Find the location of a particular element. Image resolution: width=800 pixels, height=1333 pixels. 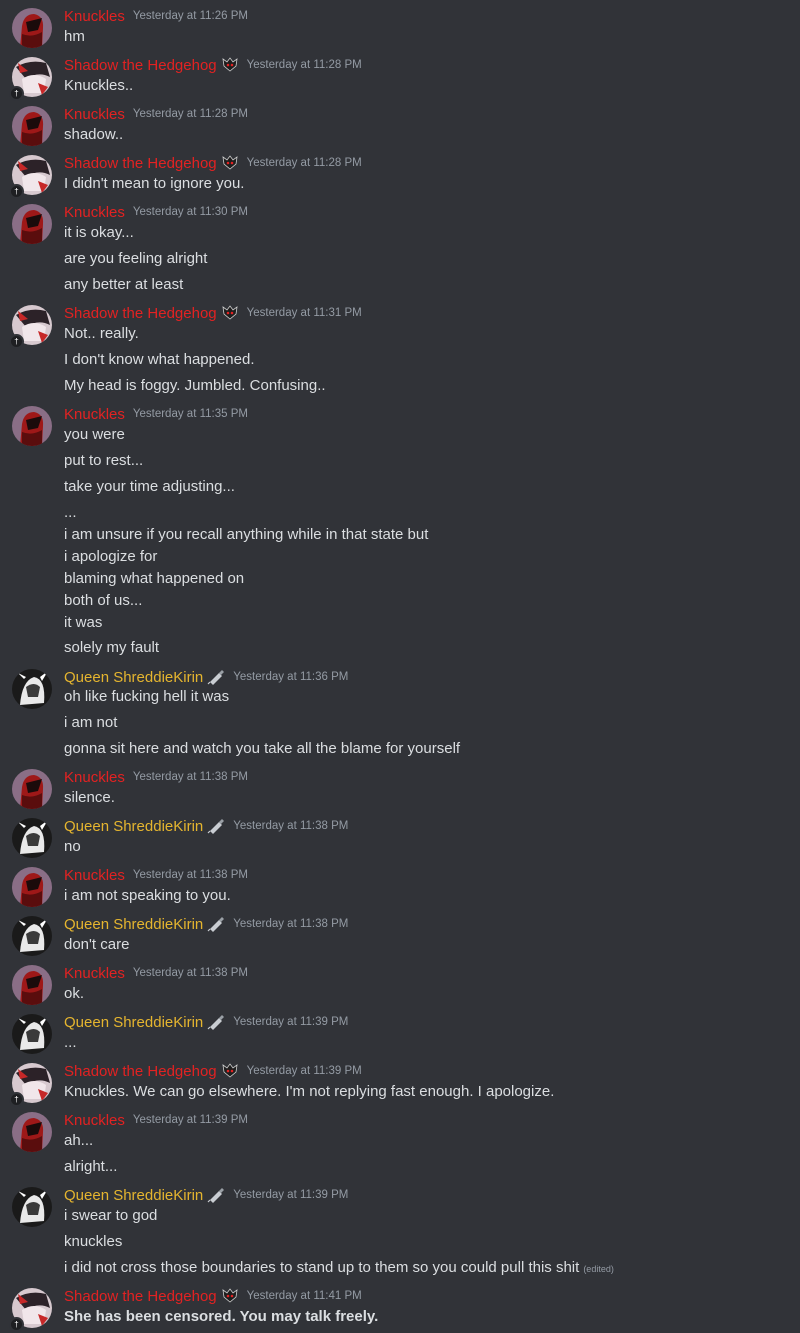

message-line: ok. is located at coordinates (74, 993).